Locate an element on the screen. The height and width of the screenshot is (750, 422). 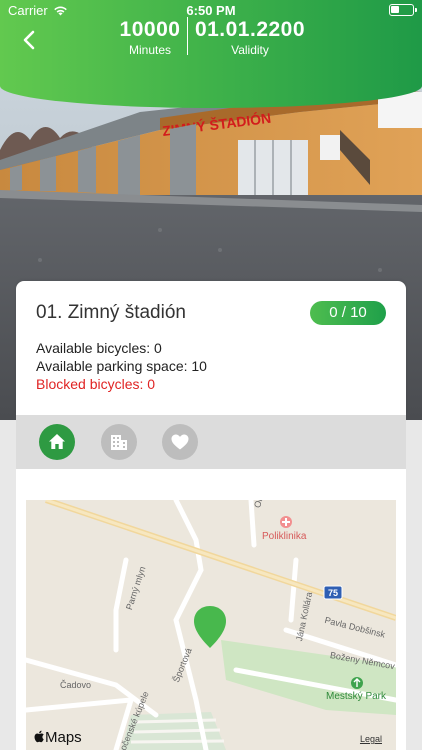
tab-home is located at coordinates (57, 442).